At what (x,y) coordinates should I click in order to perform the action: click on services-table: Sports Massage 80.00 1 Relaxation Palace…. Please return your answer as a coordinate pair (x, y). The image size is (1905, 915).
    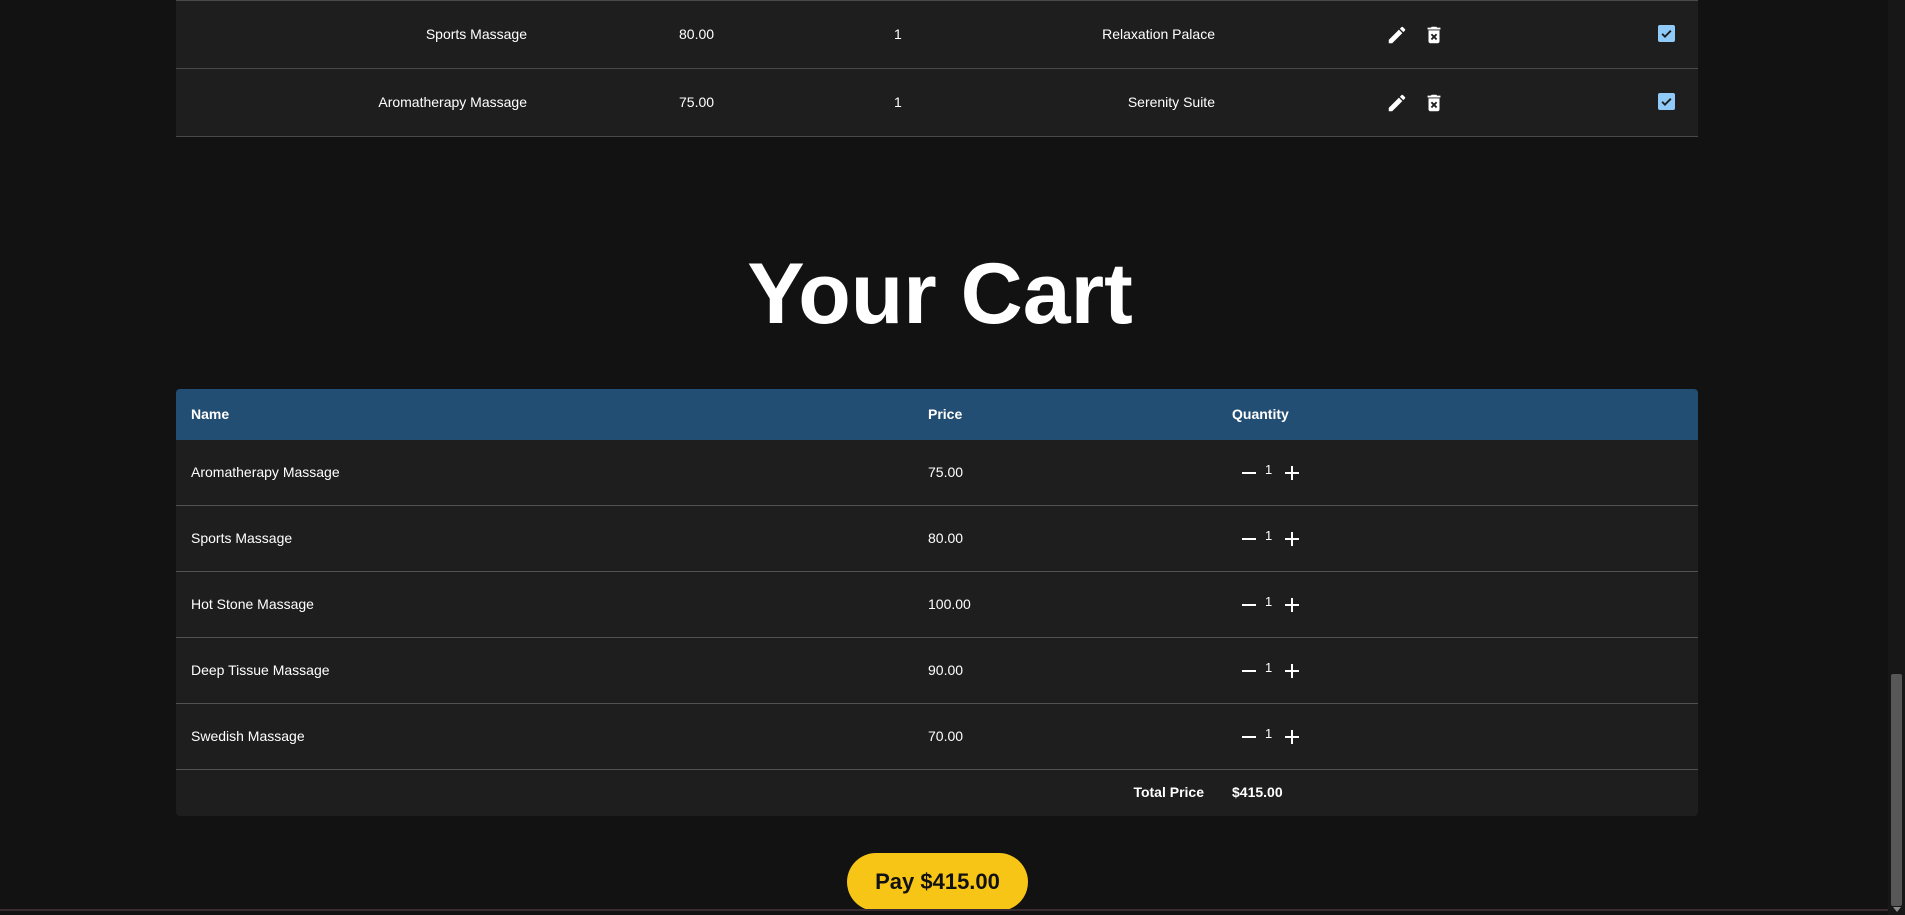
    Looking at the image, I should click on (937, 68).